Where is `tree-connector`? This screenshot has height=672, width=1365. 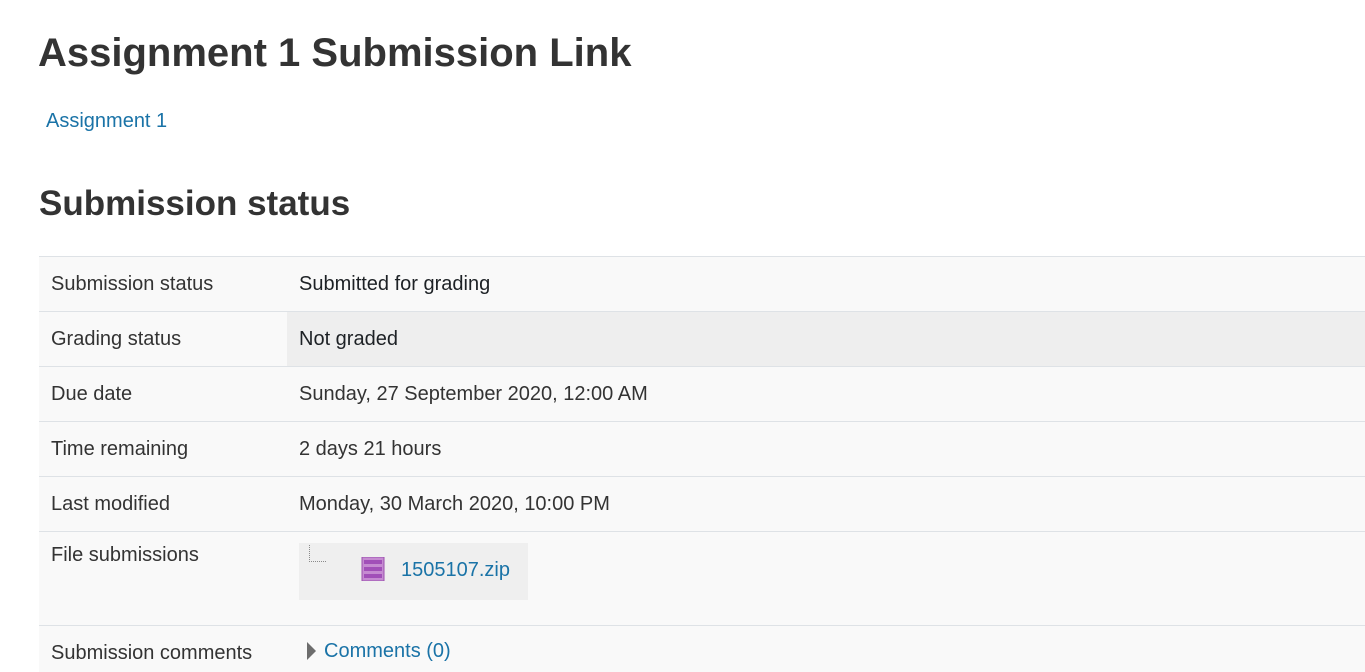 tree-connector is located at coordinates (317, 553).